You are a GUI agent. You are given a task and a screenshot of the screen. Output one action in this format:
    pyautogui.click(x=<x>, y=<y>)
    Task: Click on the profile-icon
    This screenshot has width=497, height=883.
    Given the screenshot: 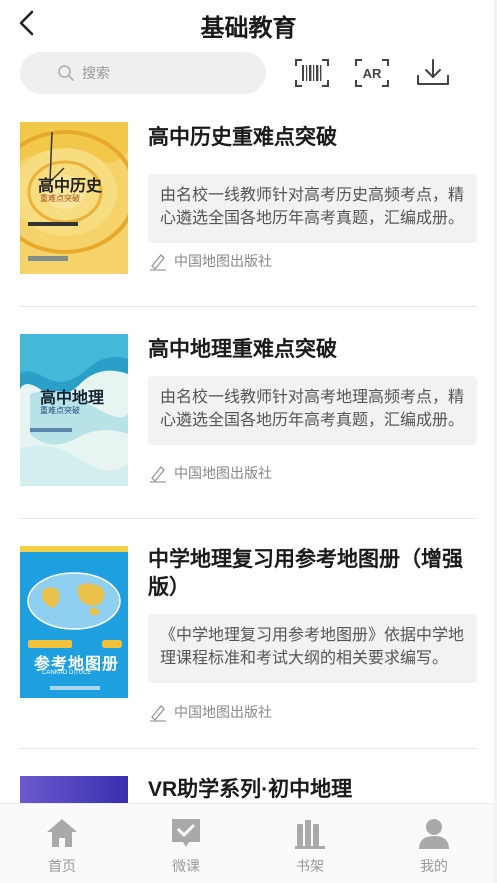 What is the action you would take?
    pyautogui.click(x=434, y=834)
    